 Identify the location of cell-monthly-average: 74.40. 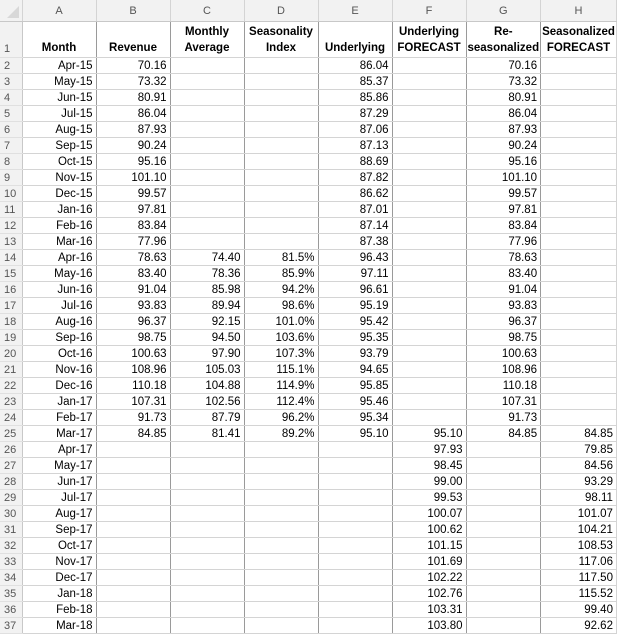
(207, 257).